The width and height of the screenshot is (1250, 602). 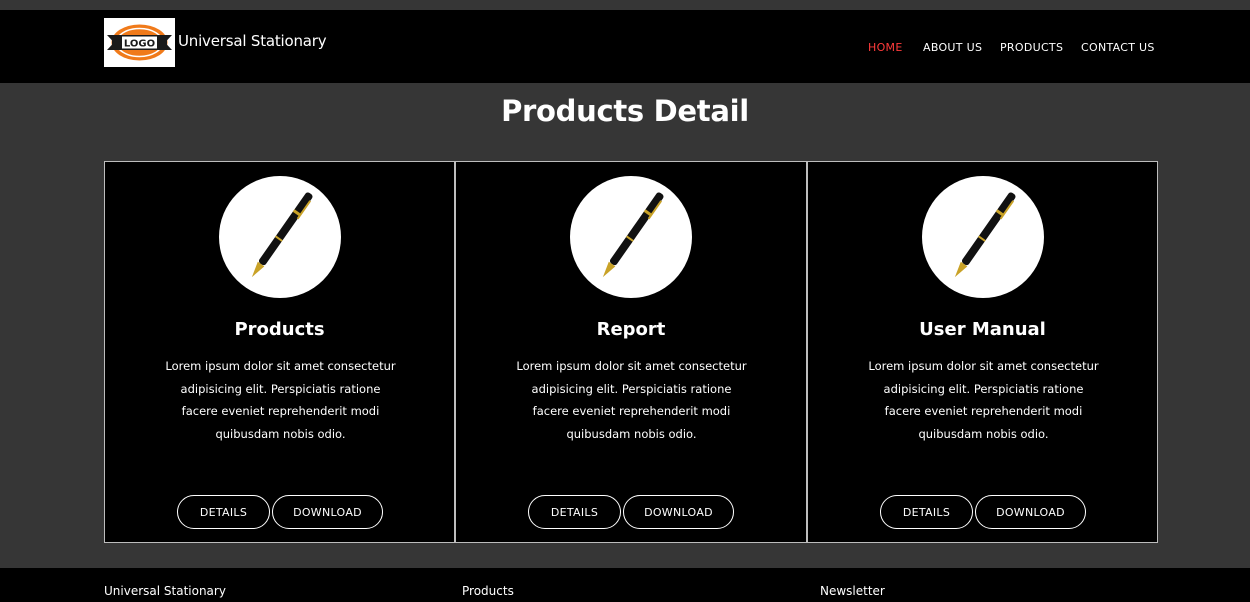 What do you see at coordinates (852, 591) in the screenshot?
I see `footer-heading-newsletter: Newsletter` at bounding box center [852, 591].